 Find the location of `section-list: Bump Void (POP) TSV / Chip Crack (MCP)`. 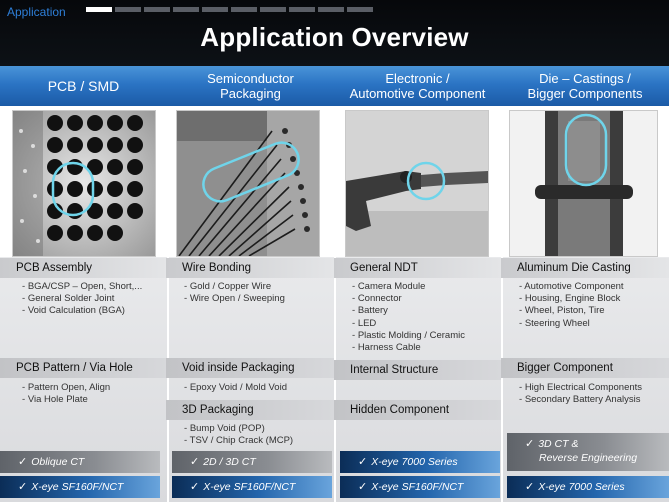

section-list: Bump Void (POP) TSV / Chip Crack (MCP) is located at coordinates (238, 435).